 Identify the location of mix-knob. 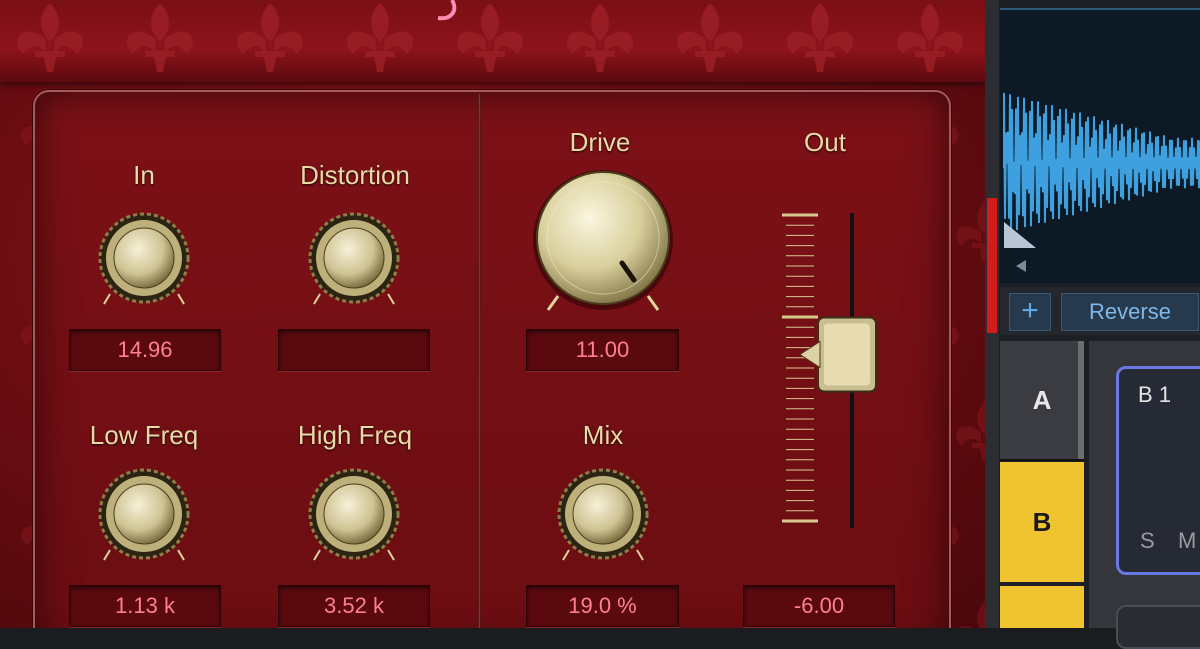
(603, 516).